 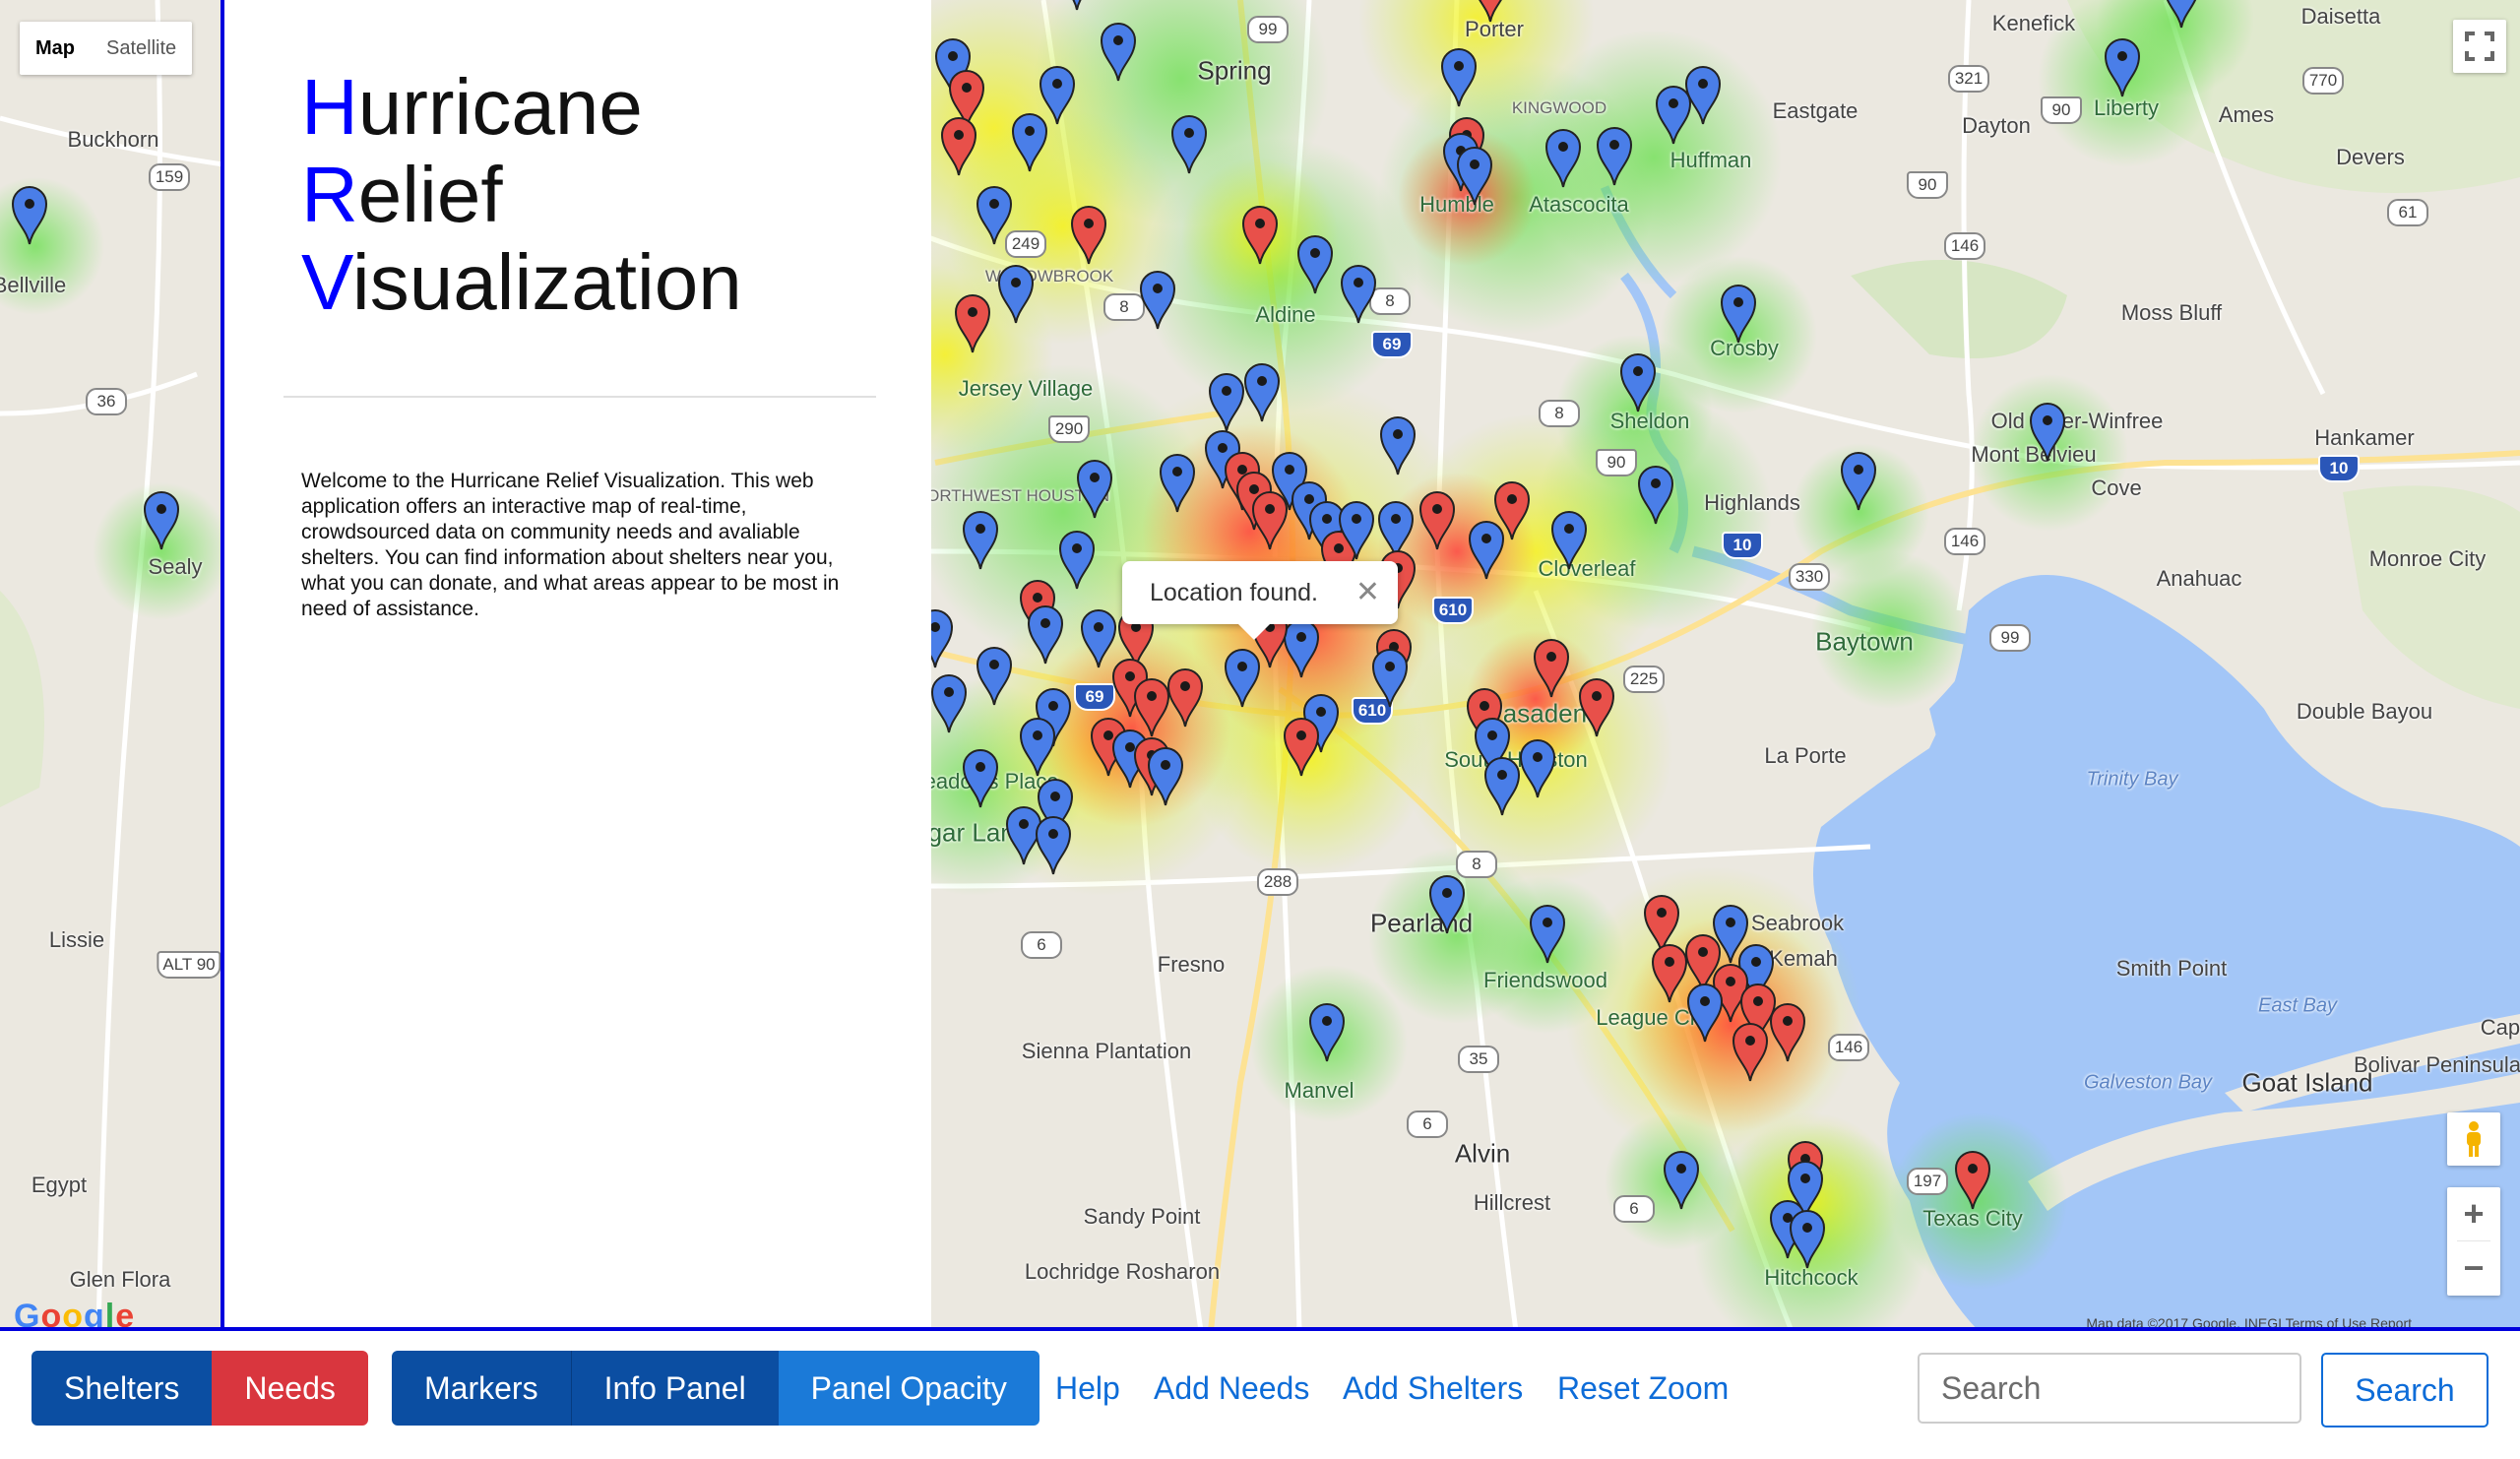 What do you see at coordinates (2109, 1388) in the screenshot?
I see `search-input` at bounding box center [2109, 1388].